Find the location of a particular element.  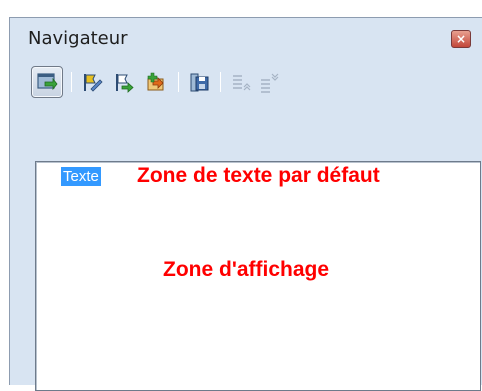

forward-flag-icon is located at coordinates (125, 83).